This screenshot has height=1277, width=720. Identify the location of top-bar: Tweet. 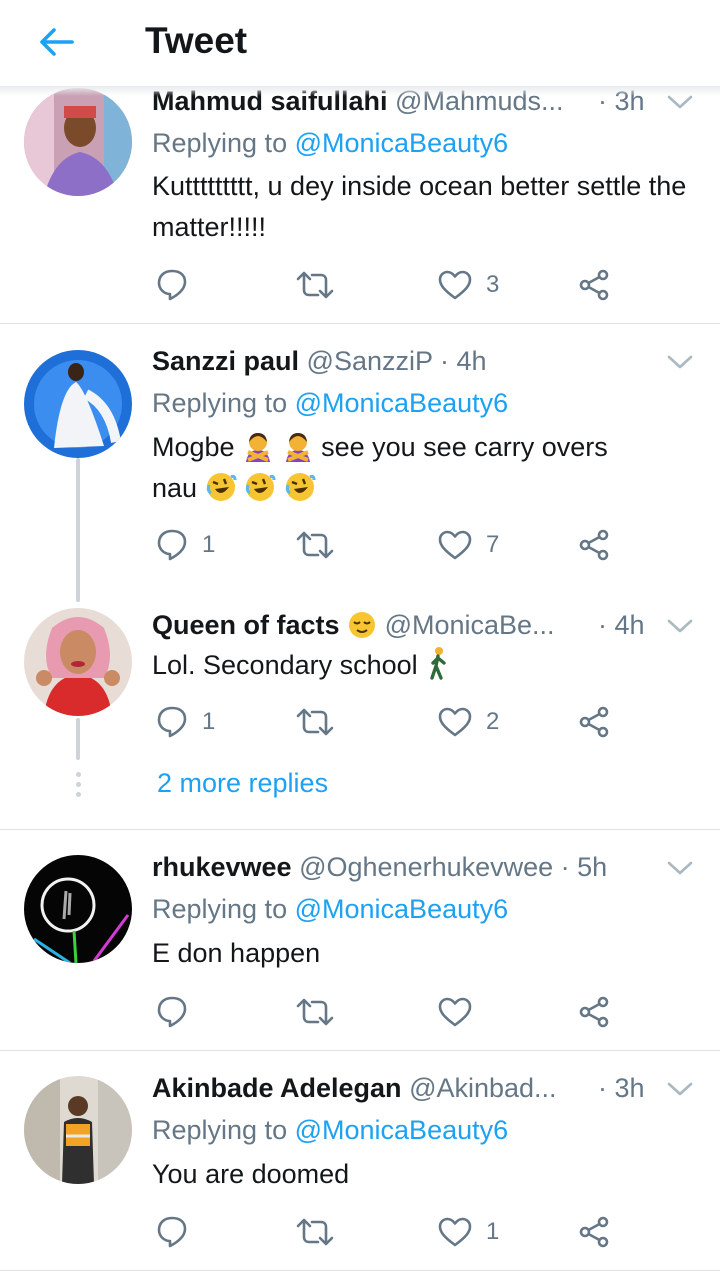
(360, 43).